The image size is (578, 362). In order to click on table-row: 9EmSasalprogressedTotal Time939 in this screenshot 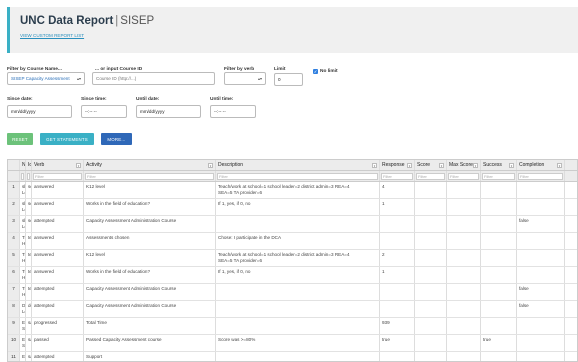, I will do `click(292, 326)`.